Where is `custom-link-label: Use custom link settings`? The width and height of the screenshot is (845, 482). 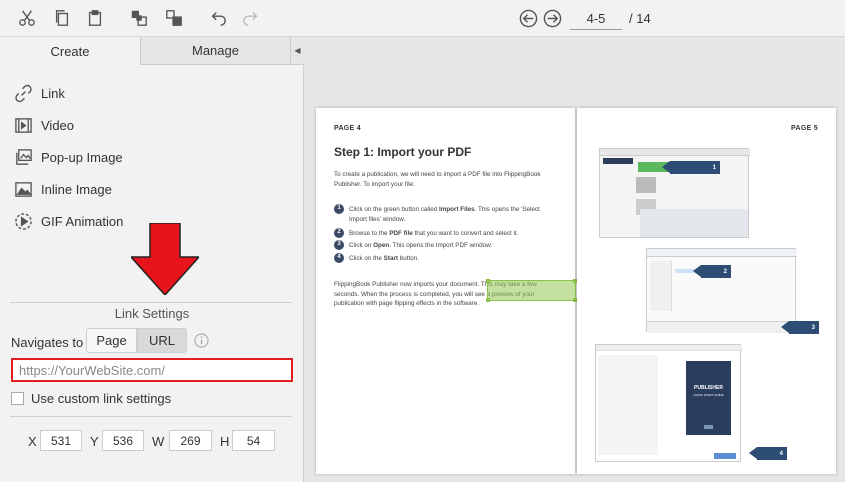 custom-link-label: Use custom link settings is located at coordinates (101, 398).